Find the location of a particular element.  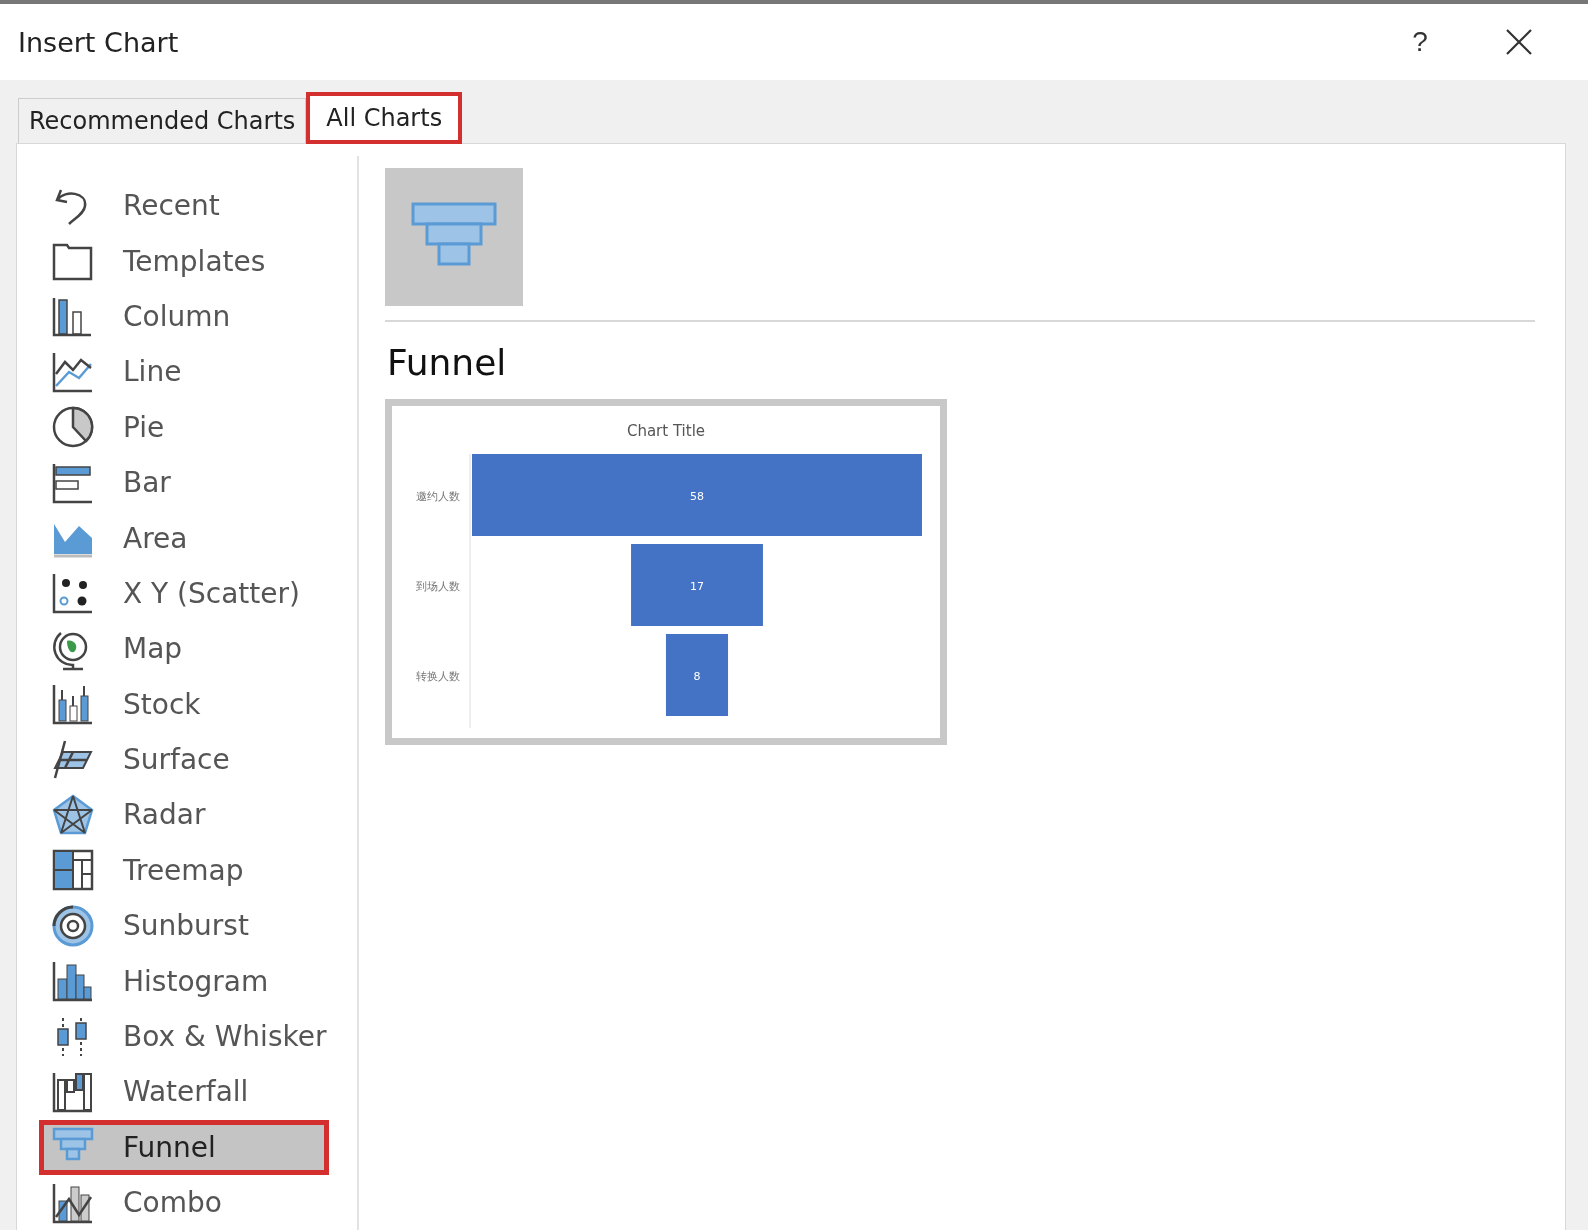

tab: All Charts is located at coordinates (384, 118).